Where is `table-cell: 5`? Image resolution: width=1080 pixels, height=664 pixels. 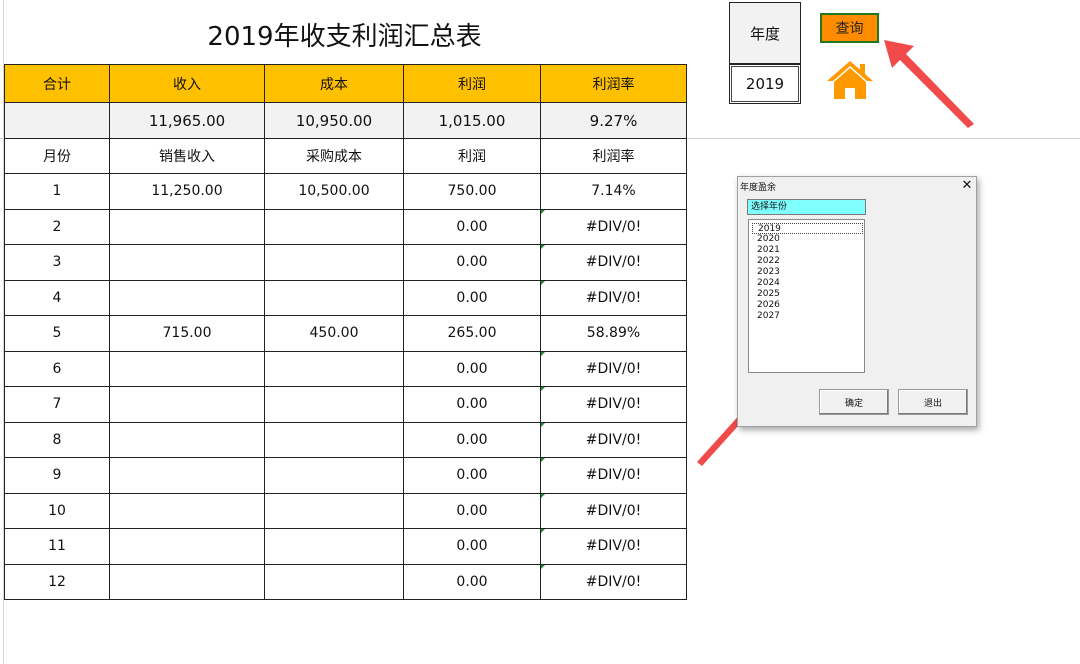 table-cell: 5 is located at coordinates (57, 333).